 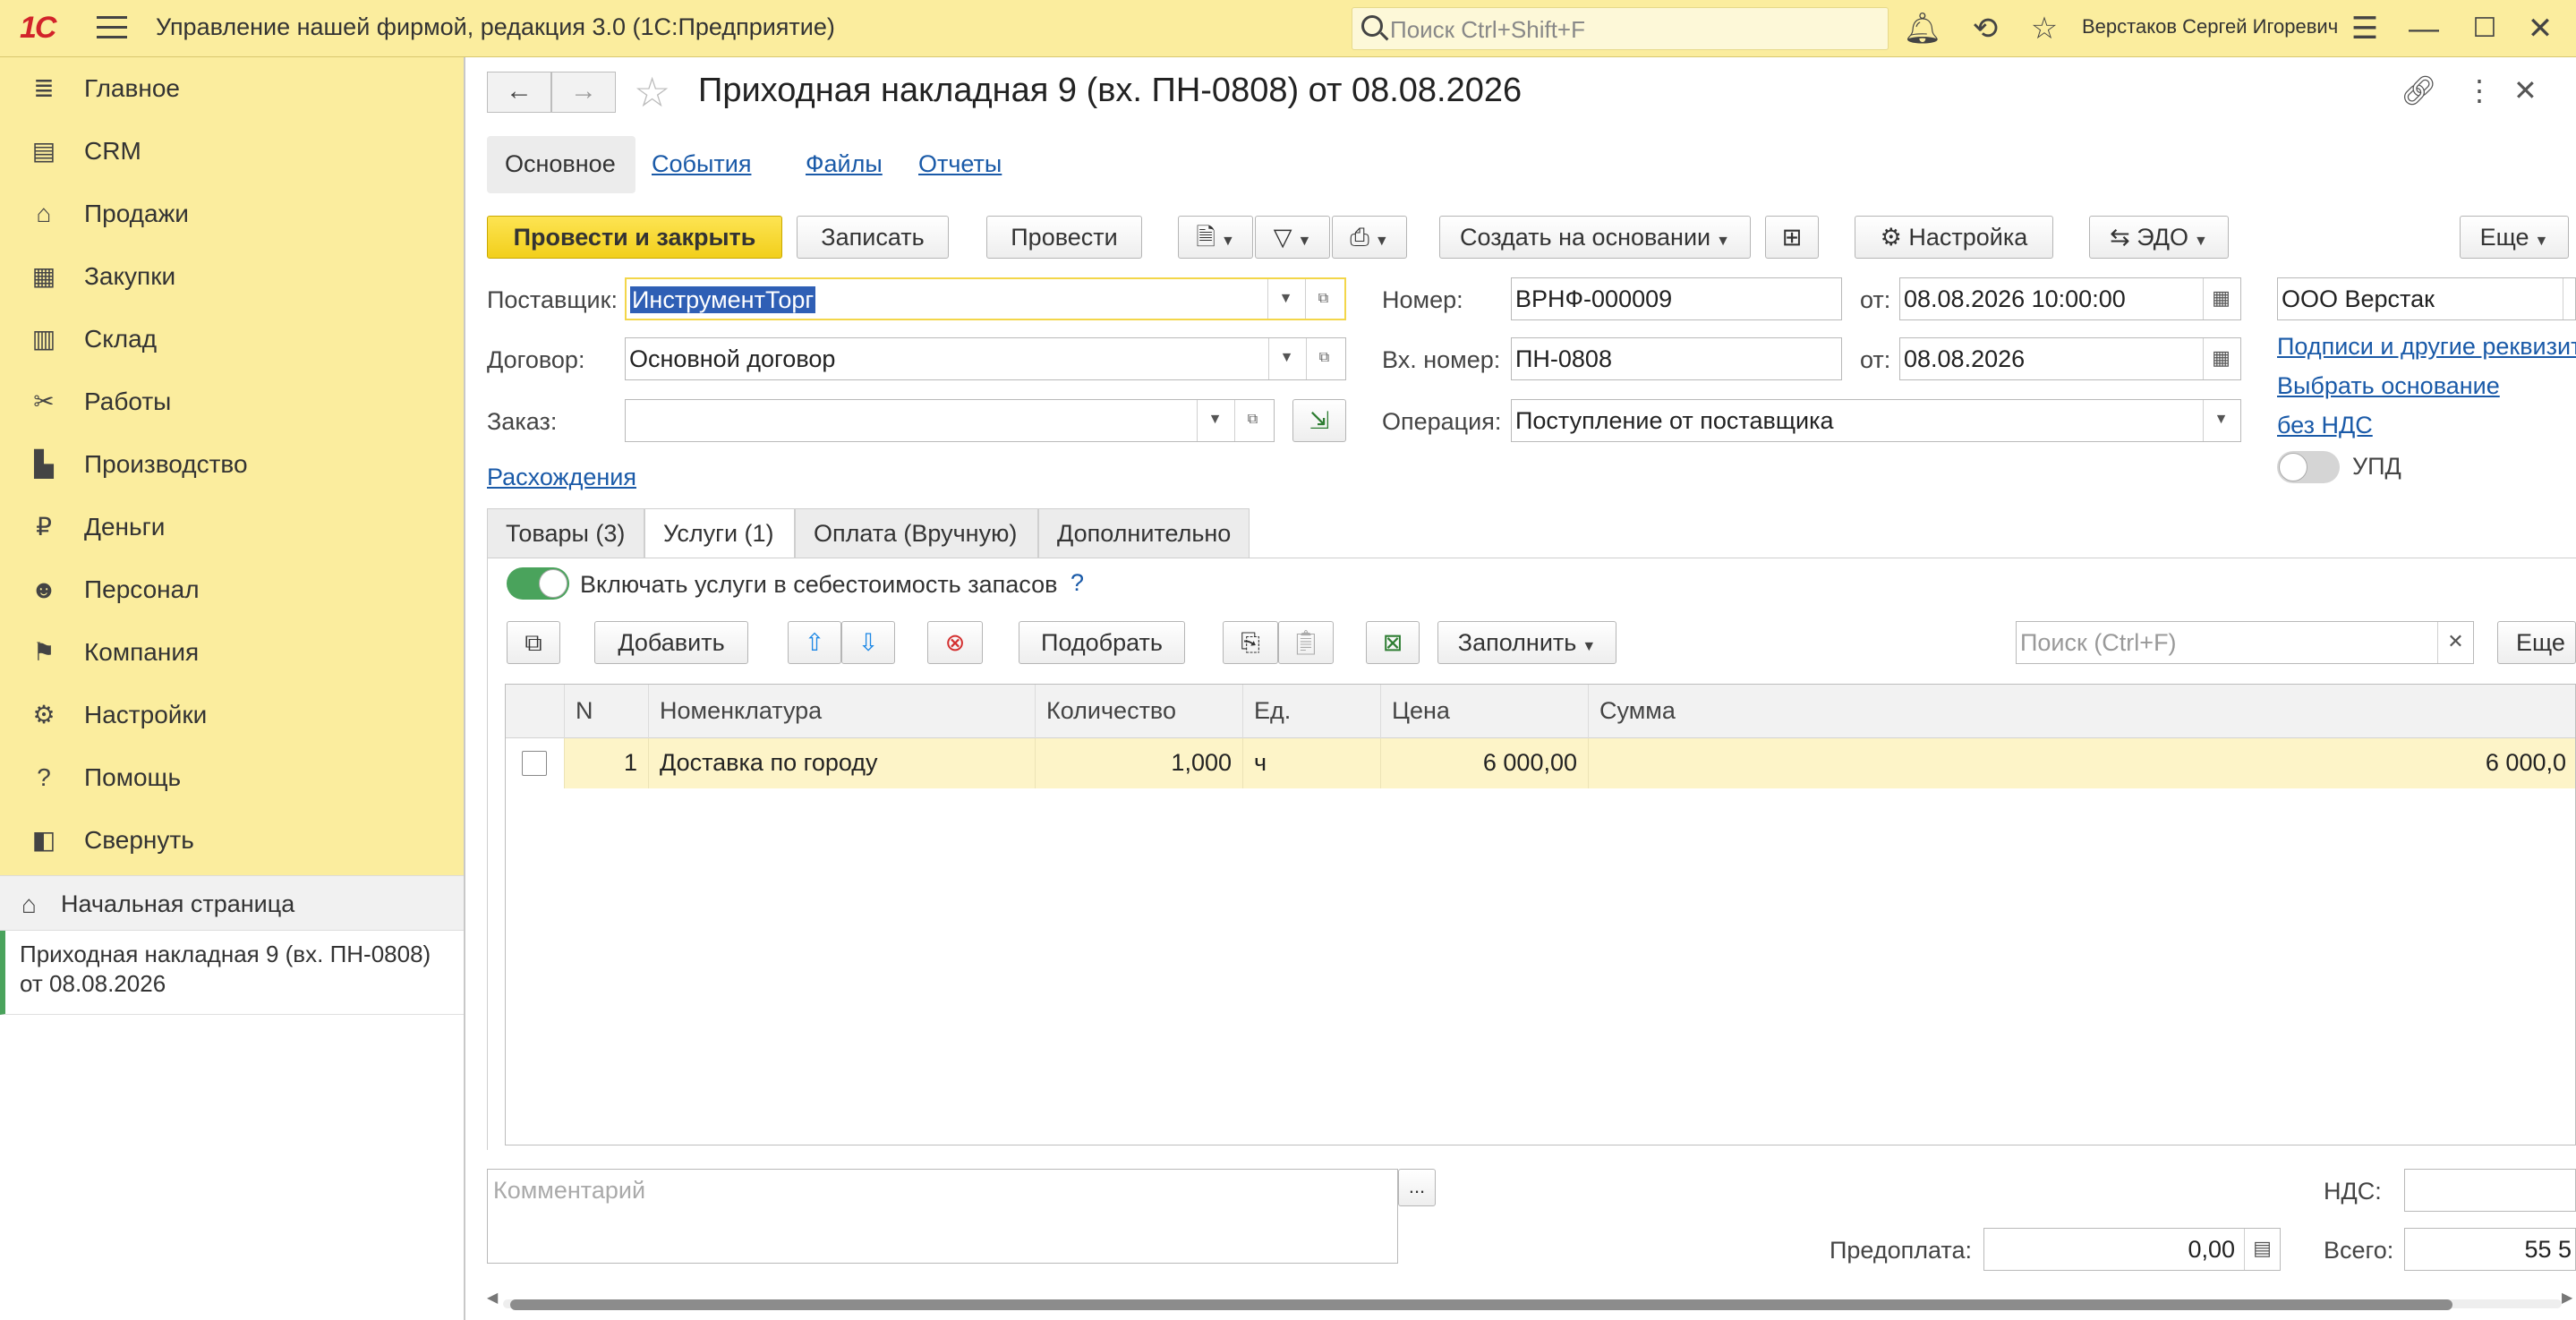 I want to click on include-cost-toggle, so click(x=538, y=583).